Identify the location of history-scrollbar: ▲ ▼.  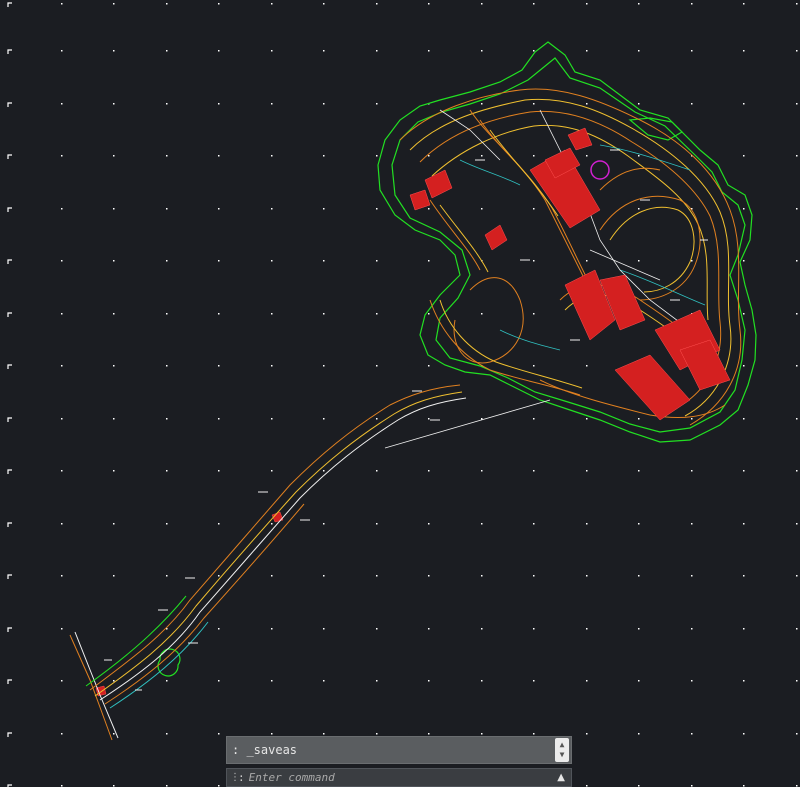
(562, 750).